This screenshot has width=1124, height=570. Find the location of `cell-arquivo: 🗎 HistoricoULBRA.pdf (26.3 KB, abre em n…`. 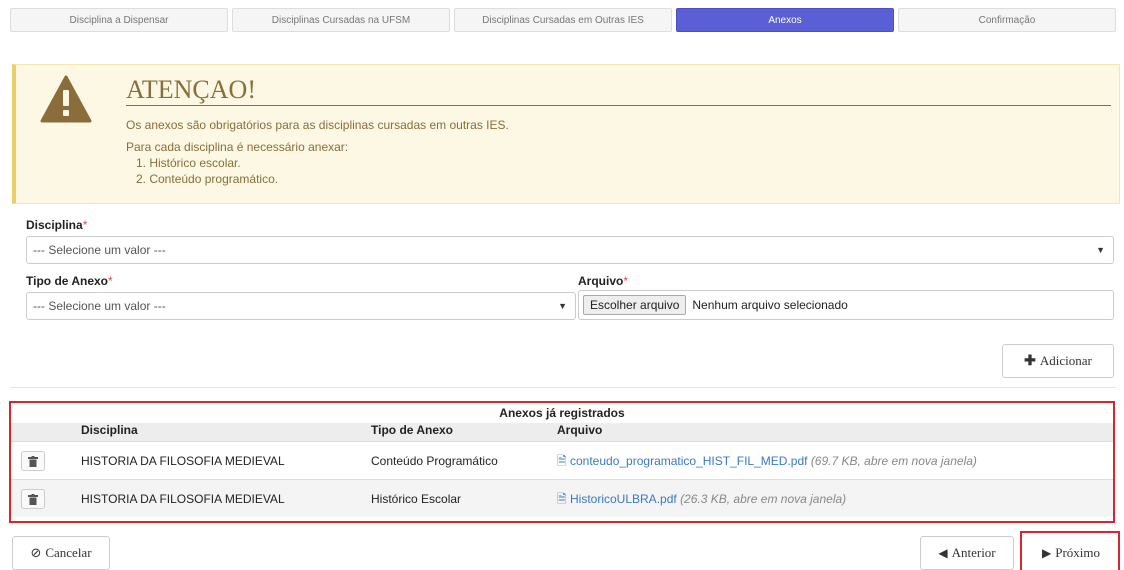

cell-arquivo: 🗎 HistoricoULBRA.pdf (26.3 KB, abre em n… is located at coordinates (701, 499).